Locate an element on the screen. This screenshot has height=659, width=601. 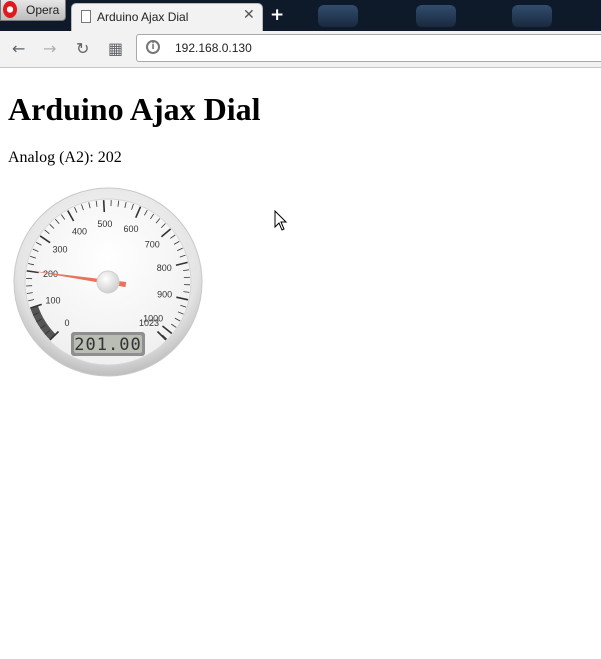
gauge-tick-label: 0 is located at coordinates (66, 323).